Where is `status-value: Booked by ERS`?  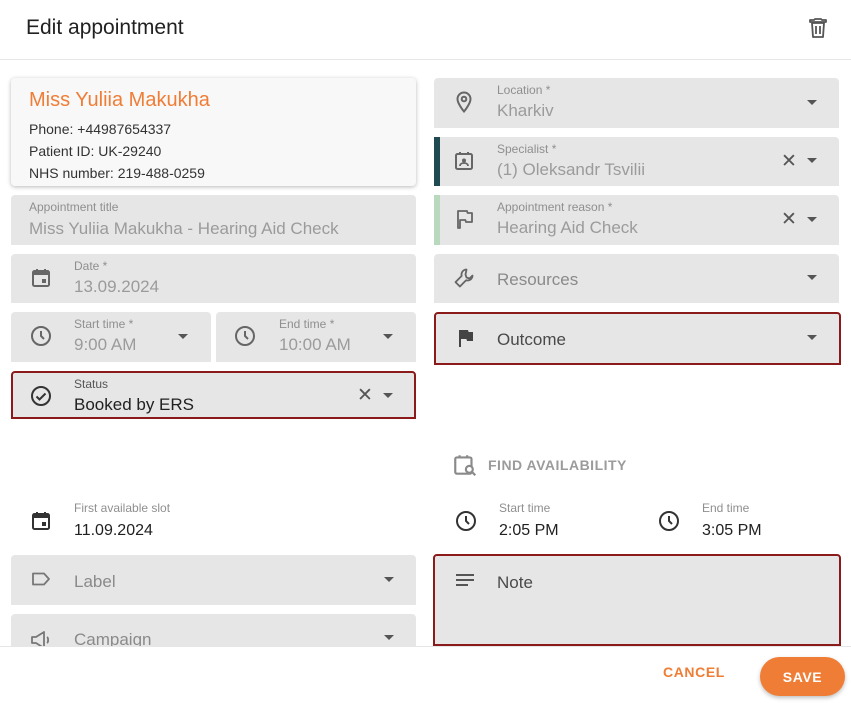 status-value: Booked by ERS is located at coordinates (134, 404).